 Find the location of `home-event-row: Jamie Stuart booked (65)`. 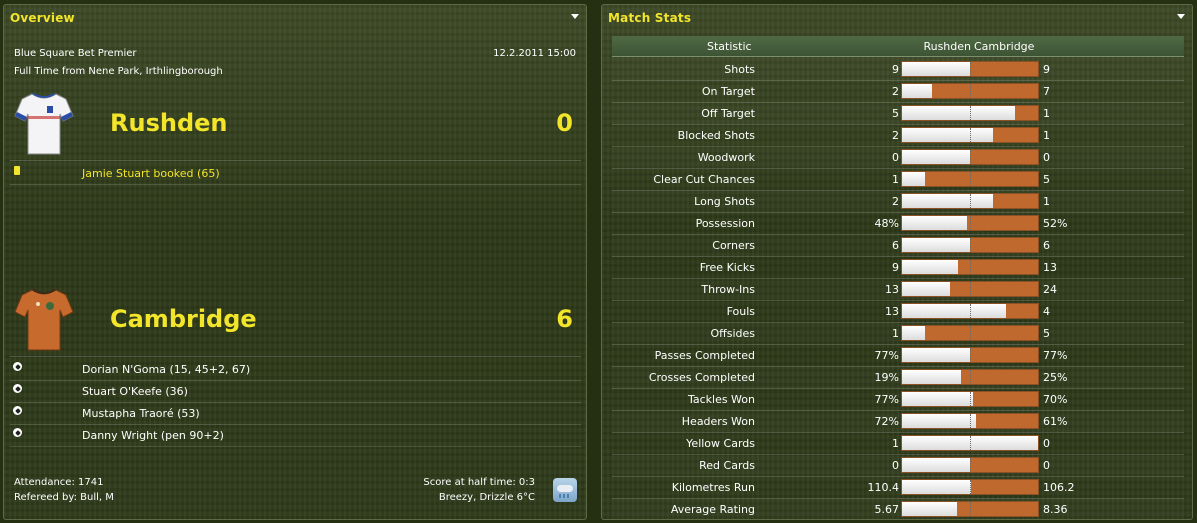

home-event-row: Jamie Stuart booked (65) is located at coordinates (295, 173).